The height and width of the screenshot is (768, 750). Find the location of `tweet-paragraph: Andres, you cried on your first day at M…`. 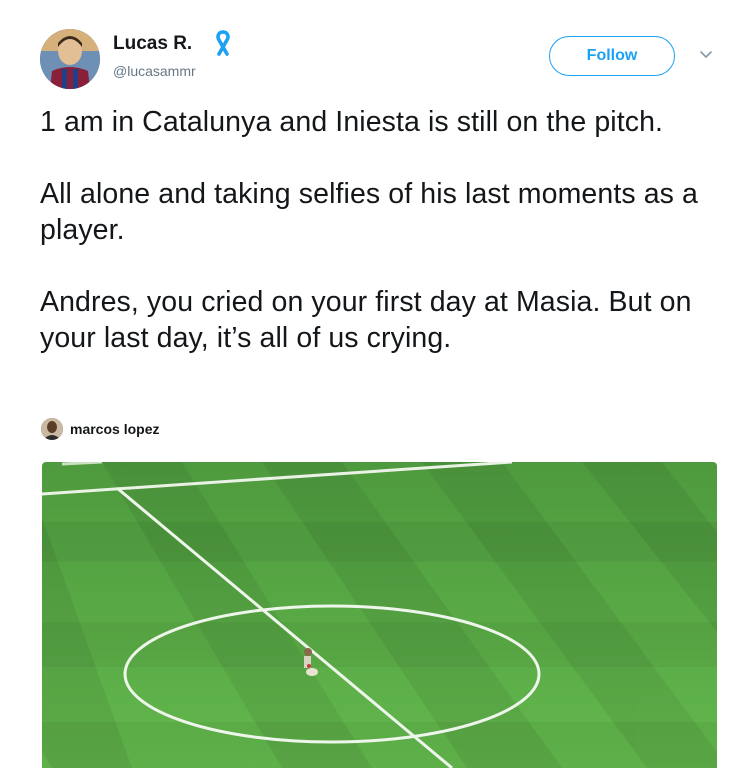

tweet-paragraph: Andres, you cried on your first day at M… is located at coordinates (366, 320).